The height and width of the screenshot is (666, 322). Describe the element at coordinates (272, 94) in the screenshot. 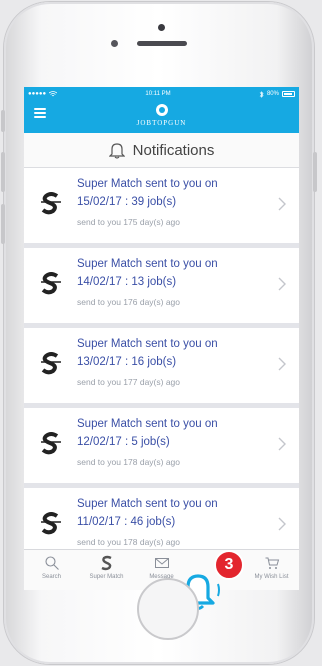

I see `battery-percent: 80%` at that location.